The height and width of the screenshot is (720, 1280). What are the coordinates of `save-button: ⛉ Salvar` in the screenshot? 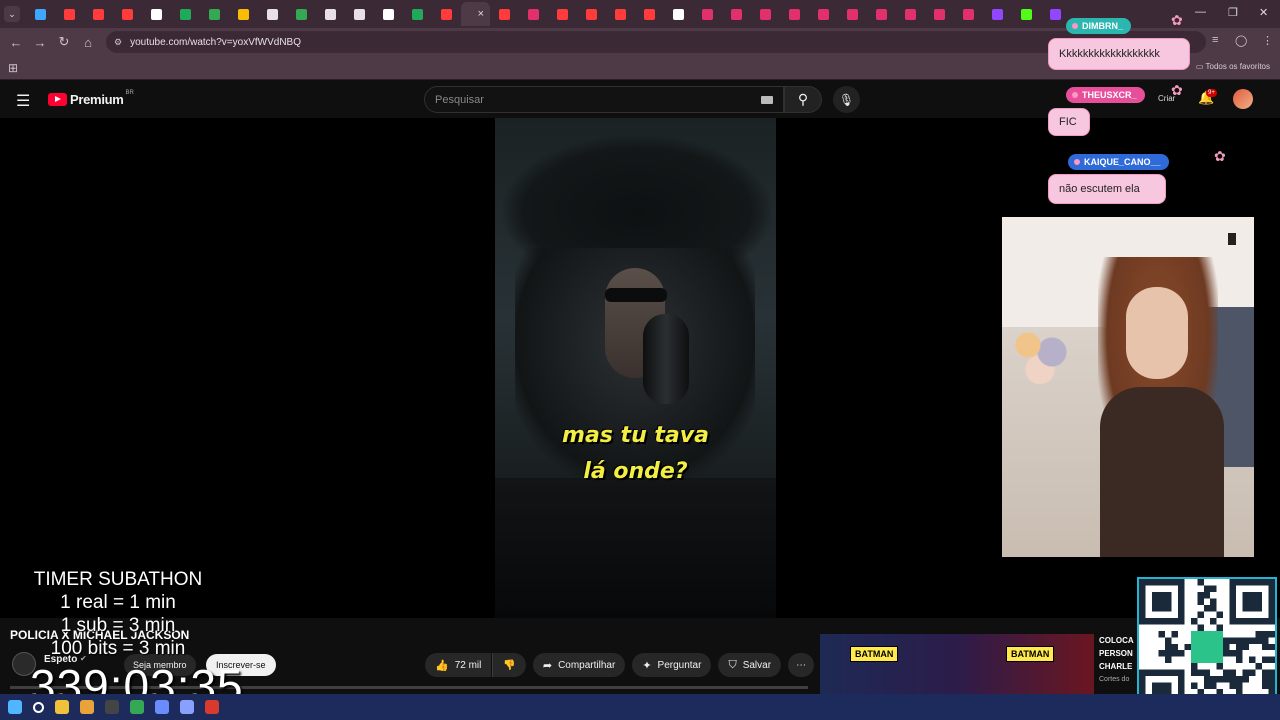 It's located at (750, 665).